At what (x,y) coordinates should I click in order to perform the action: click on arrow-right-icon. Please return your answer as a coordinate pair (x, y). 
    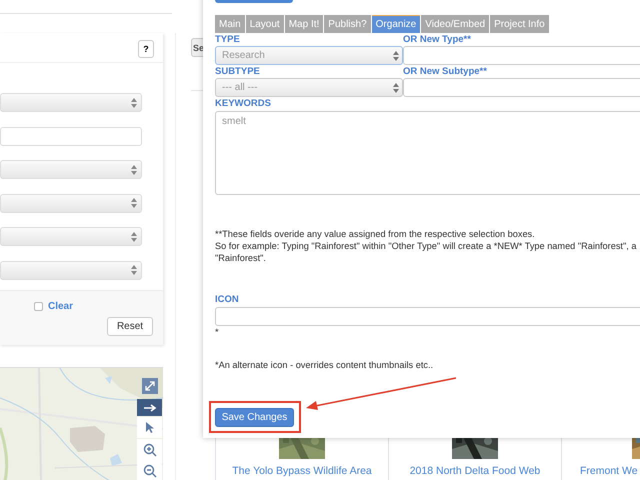
    Looking at the image, I should click on (149, 408).